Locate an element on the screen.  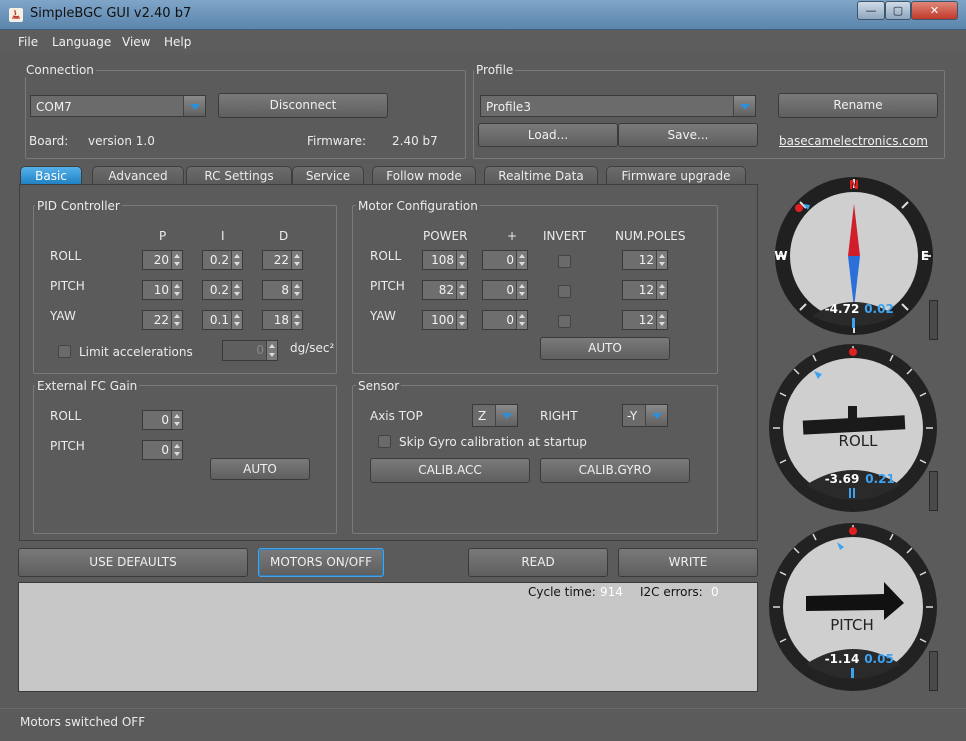
limit-accelerations-spinner: 0 is located at coordinates (250, 350).